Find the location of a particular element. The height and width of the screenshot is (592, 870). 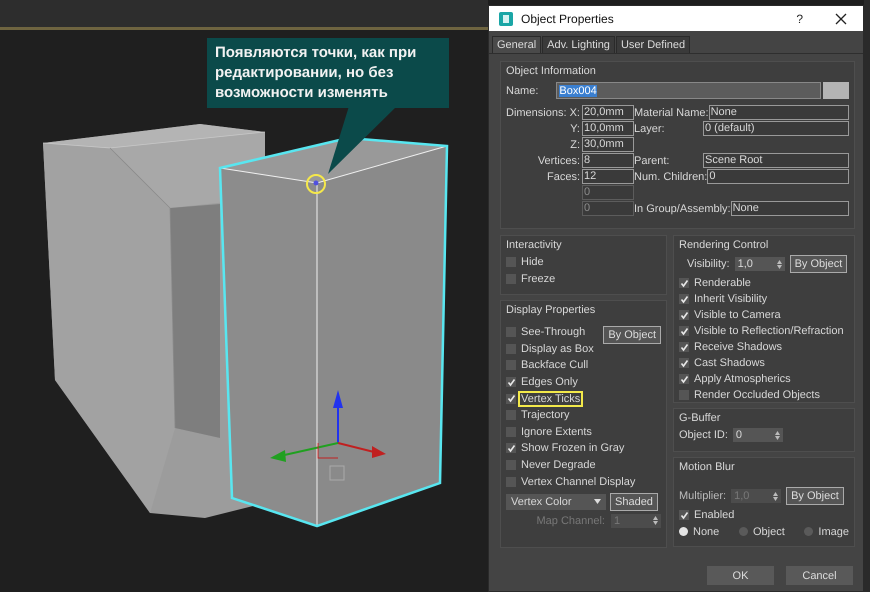

input-field: 10,0mm is located at coordinates (608, 128).